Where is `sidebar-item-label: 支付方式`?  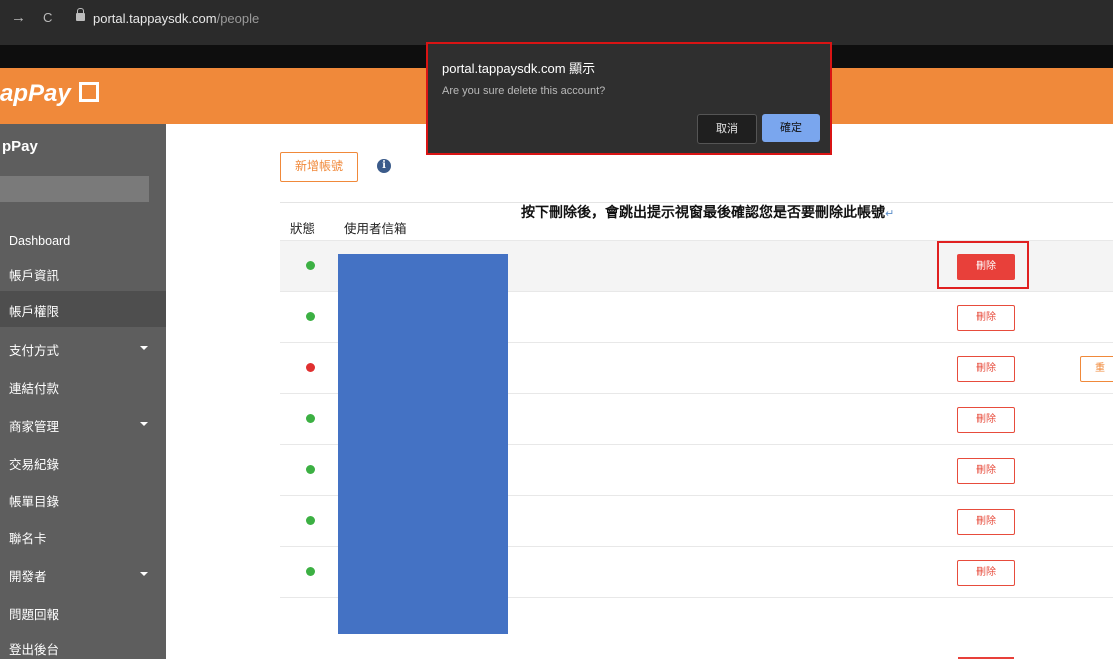
sidebar-item-label: 支付方式 is located at coordinates (34, 351).